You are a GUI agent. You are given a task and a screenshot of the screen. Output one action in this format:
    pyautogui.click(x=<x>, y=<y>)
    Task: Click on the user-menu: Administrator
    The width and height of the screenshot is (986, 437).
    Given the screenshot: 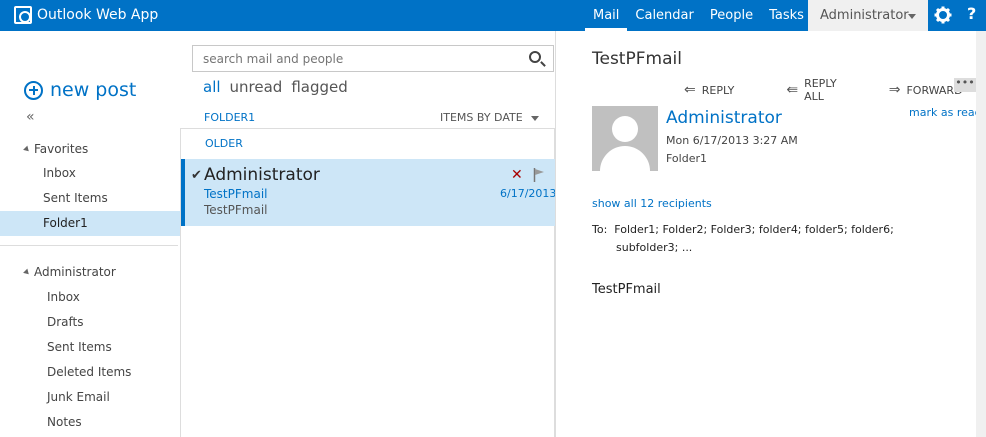 What is the action you would take?
    pyautogui.click(x=868, y=15)
    